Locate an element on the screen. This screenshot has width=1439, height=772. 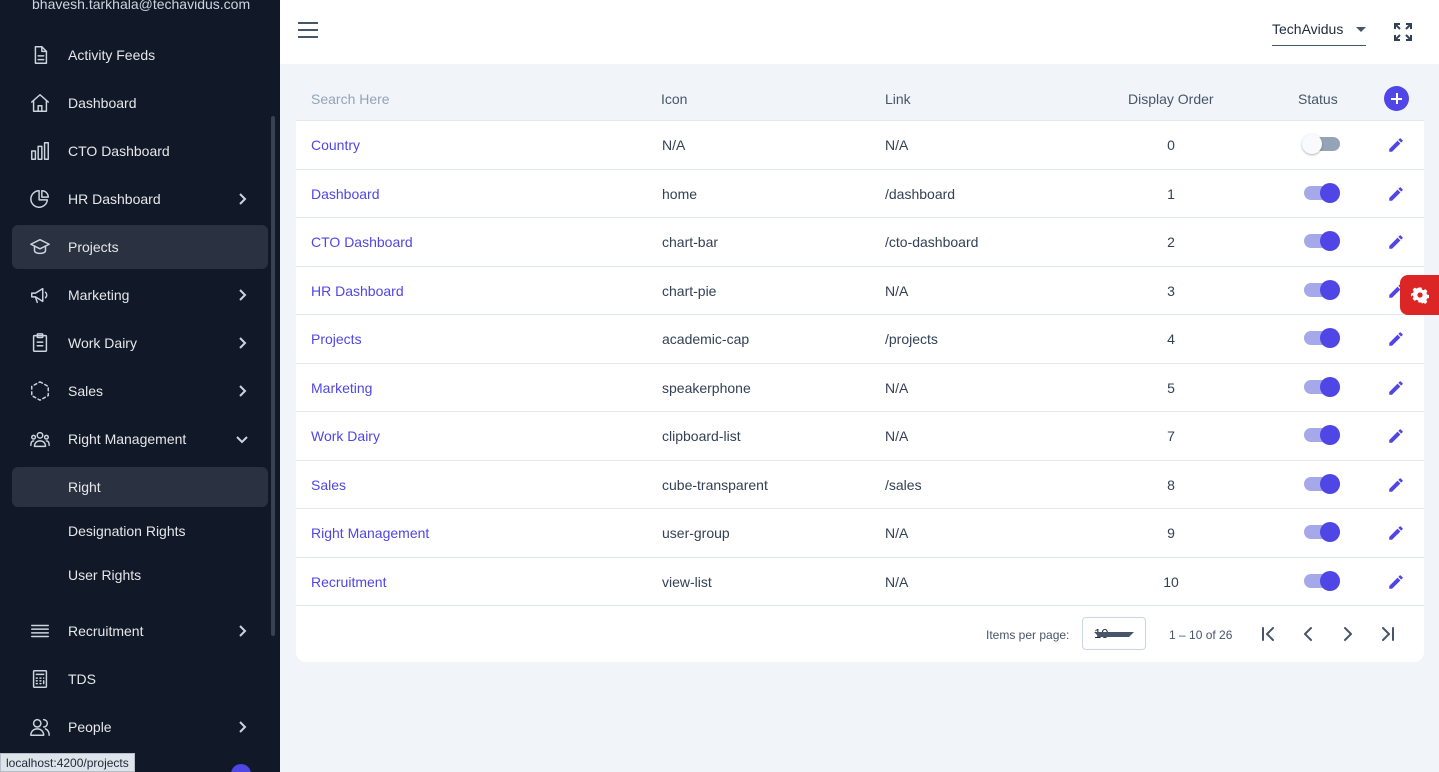
next-page-button is located at coordinates (1348, 634).